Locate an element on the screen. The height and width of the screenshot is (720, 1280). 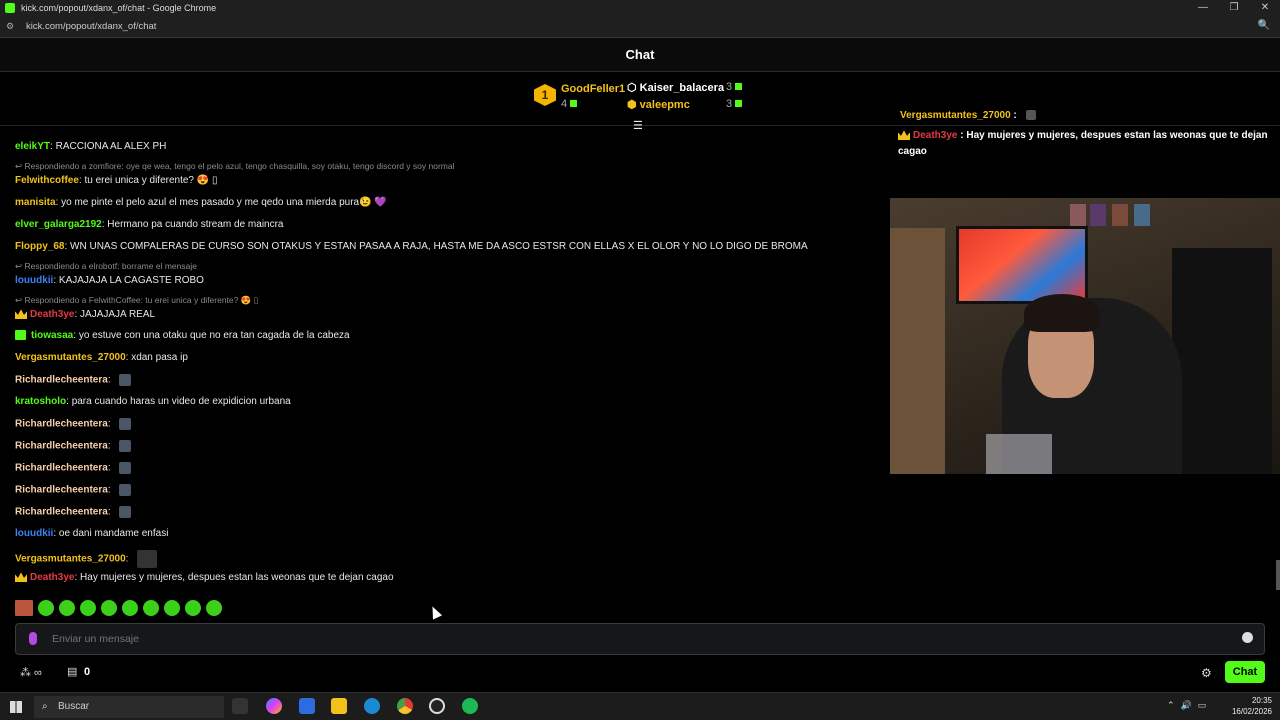
leaderboard-count-3: 3 is located at coordinates (734, 104).